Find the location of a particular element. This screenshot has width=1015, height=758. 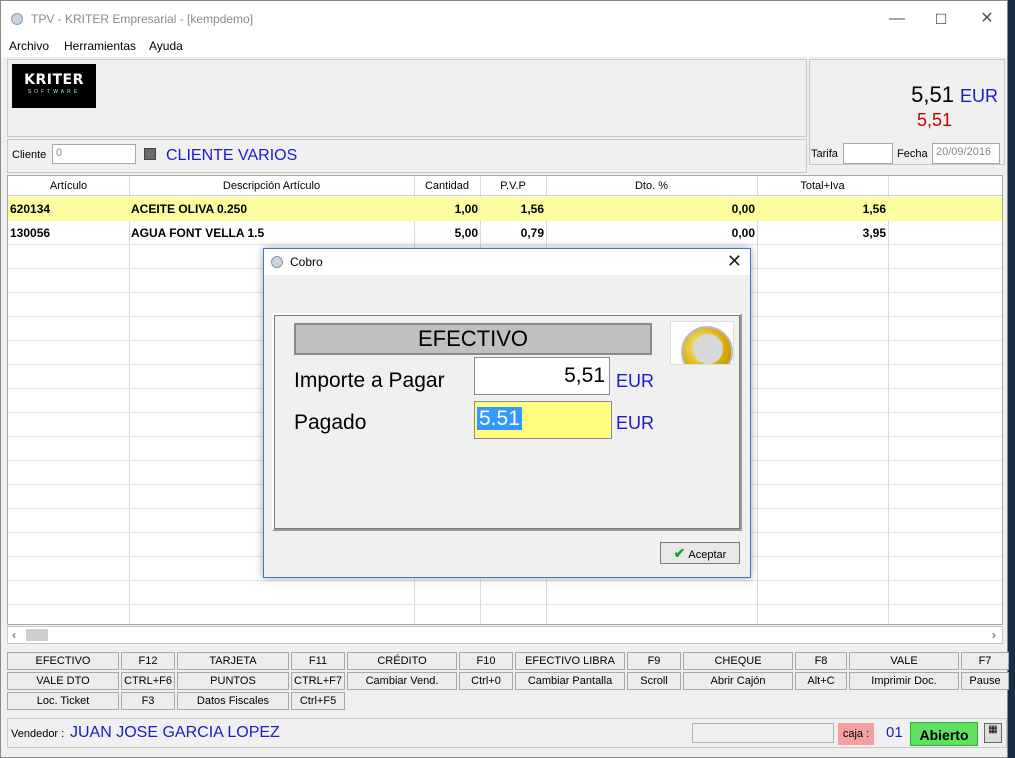

ctrl-0-key: Ctrl+0 is located at coordinates (486, 681).